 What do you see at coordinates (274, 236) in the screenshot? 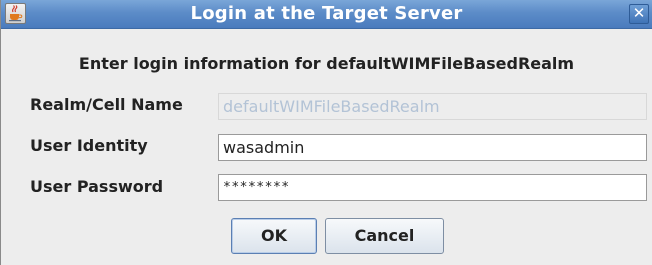
I see `ok-button: OK` at bounding box center [274, 236].